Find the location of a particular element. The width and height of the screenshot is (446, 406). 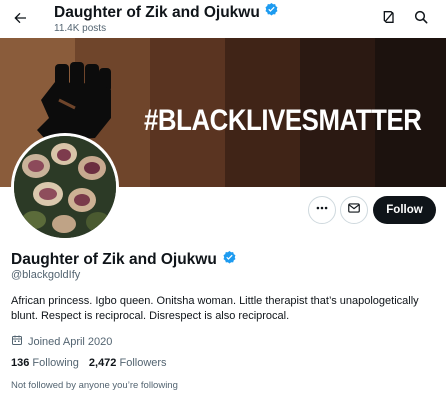

join-date-text: Joined April 2020 is located at coordinates (70, 341).